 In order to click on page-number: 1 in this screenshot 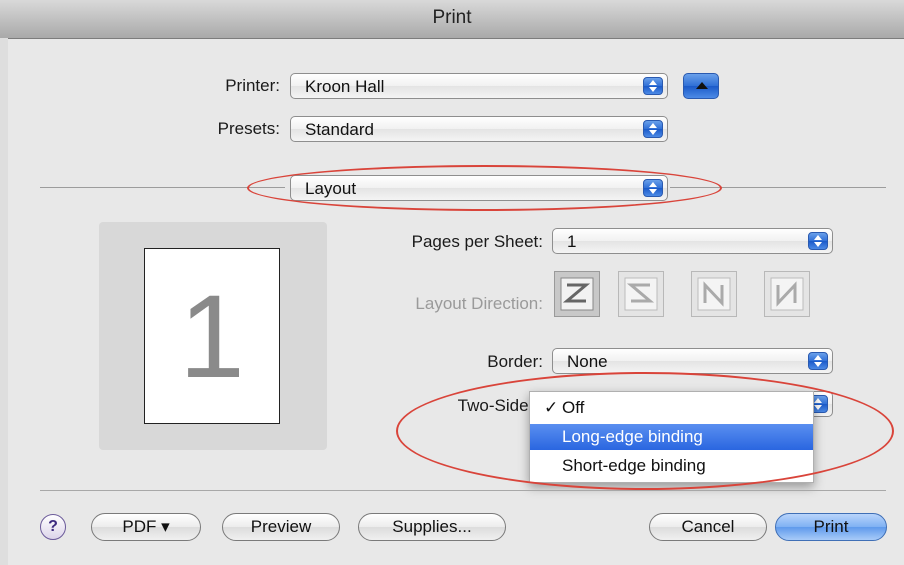, I will do `click(212, 337)`.